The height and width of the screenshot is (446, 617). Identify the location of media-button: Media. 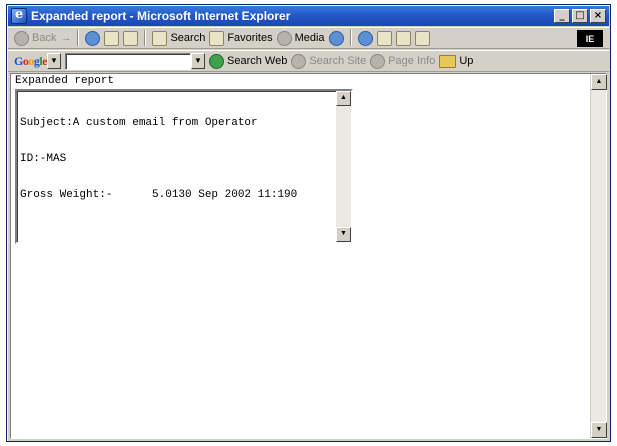
(300, 38).